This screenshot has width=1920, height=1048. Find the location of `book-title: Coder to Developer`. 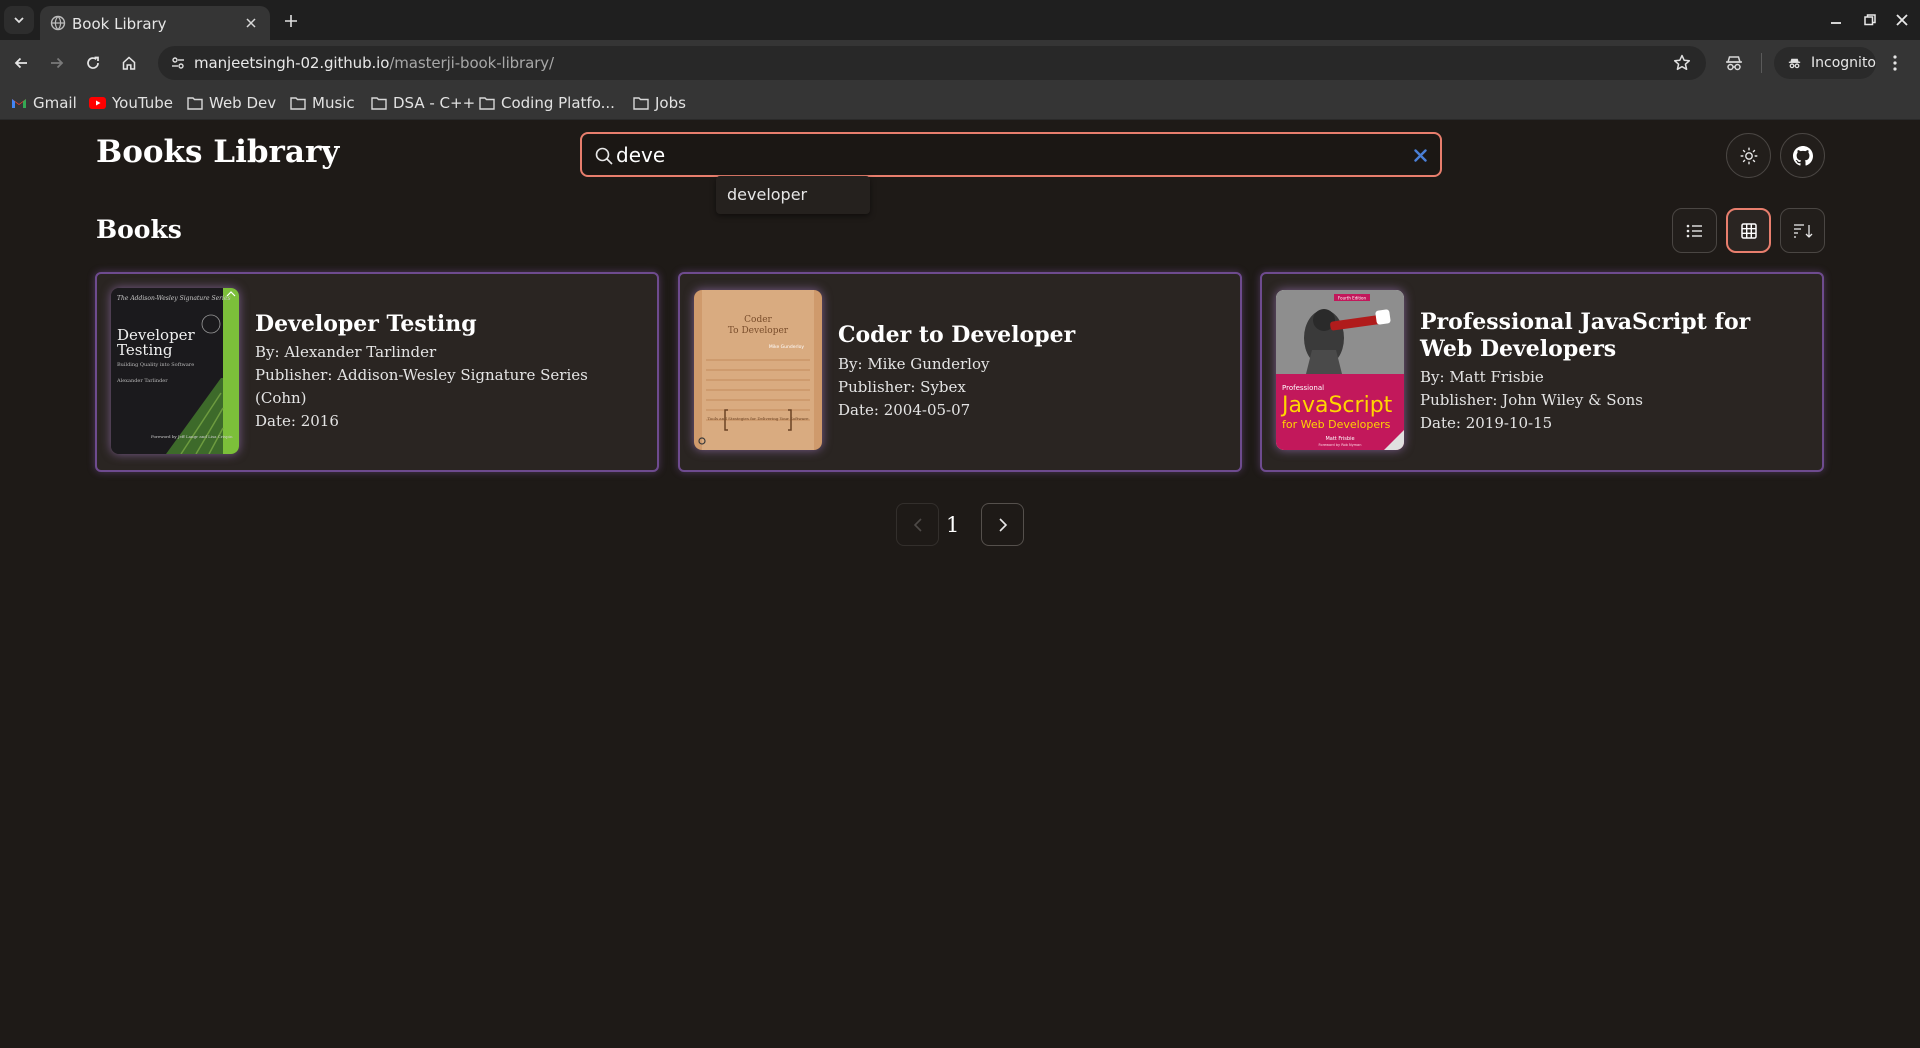

book-title: Coder to Developer is located at coordinates (957, 335).